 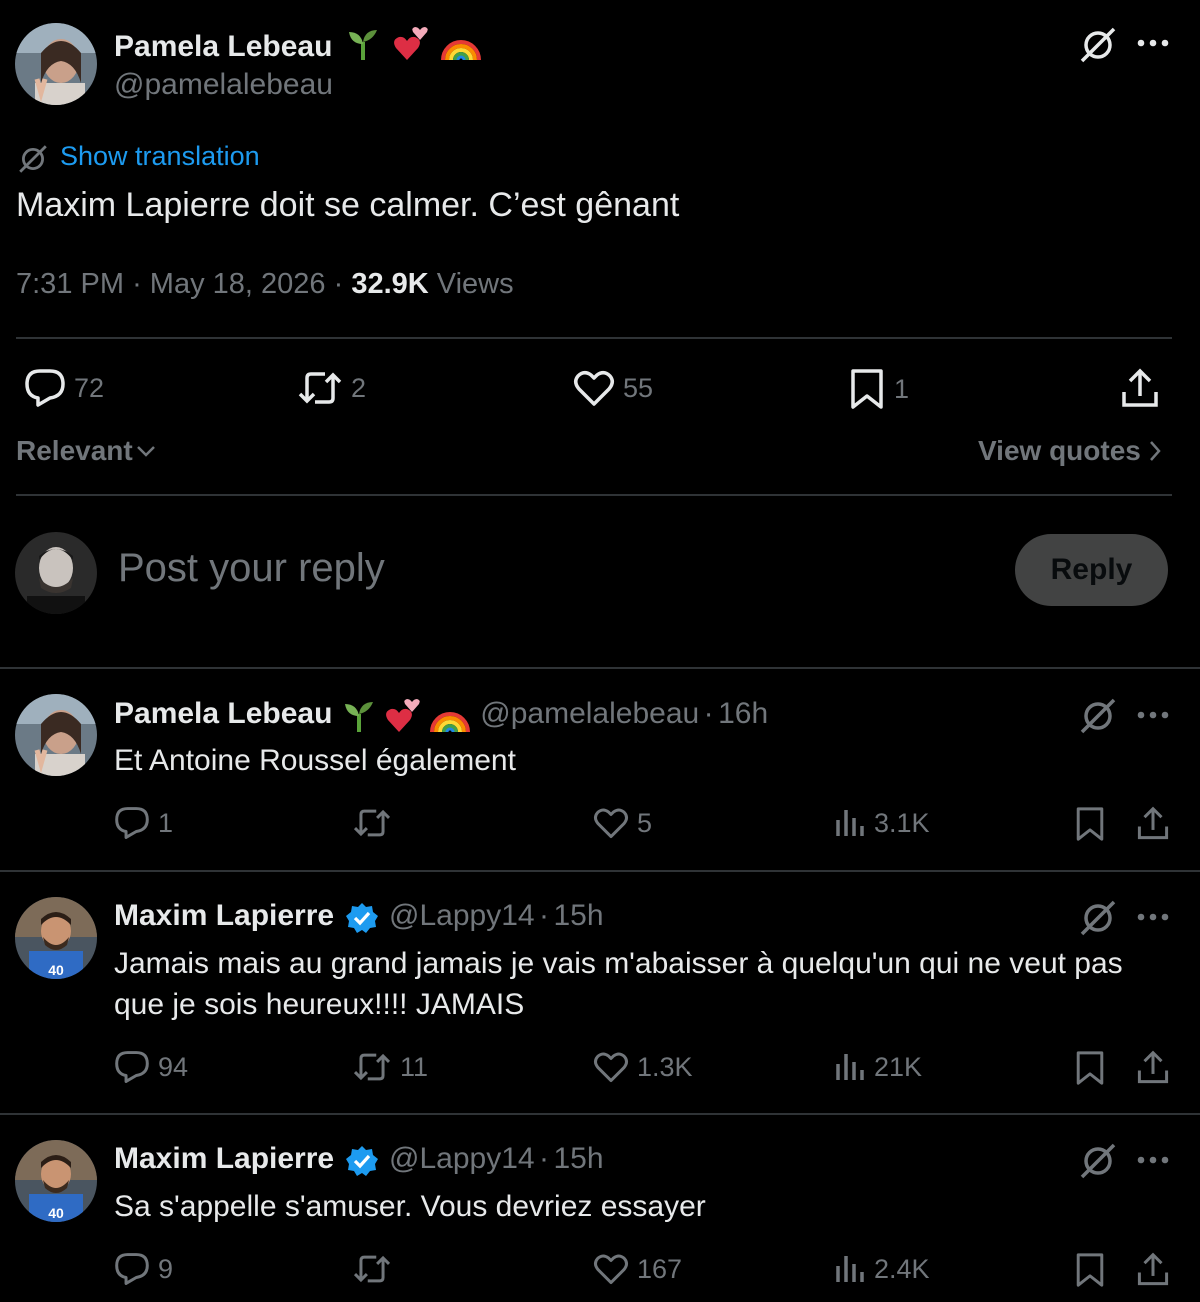 I want to click on reply-button: 72, so click(x=64, y=388).